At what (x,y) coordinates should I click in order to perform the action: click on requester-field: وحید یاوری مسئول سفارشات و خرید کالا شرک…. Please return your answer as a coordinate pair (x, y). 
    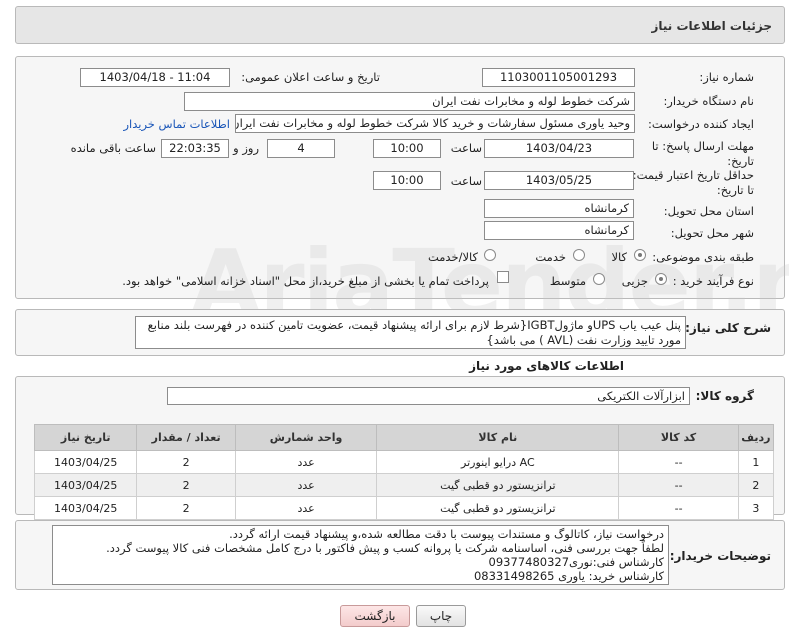
    Looking at the image, I should click on (435, 123).